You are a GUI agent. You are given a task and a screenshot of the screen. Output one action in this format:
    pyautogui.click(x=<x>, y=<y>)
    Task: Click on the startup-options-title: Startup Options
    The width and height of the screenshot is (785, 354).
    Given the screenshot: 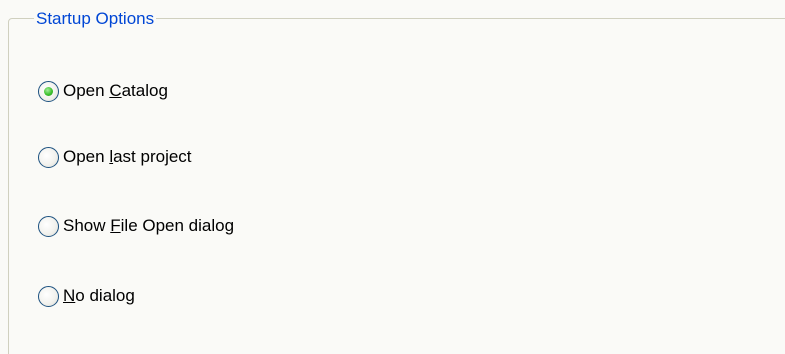 What is the action you would take?
    pyautogui.click(x=95, y=19)
    